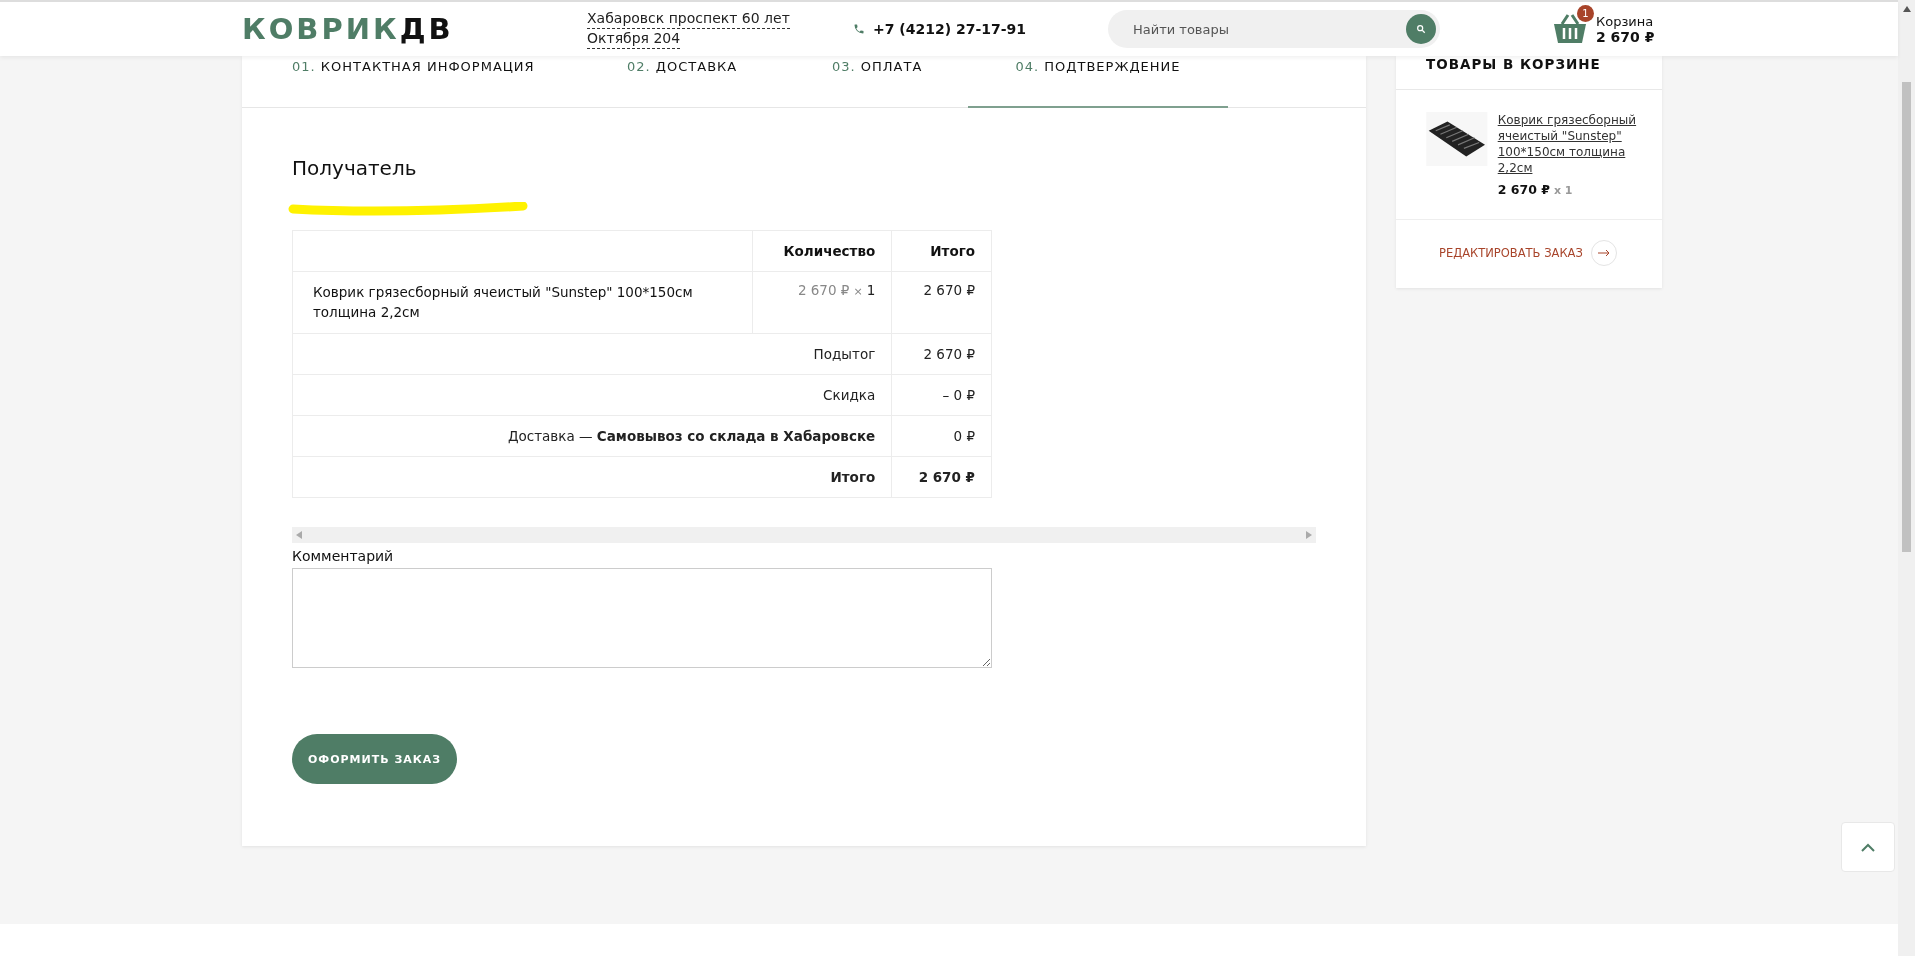 The height and width of the screenshot is (956, 1915). What do you see at coordinates (592, 477) in the screenshot?
I see `summary-label: Итого` at bounding box center [592, 477].